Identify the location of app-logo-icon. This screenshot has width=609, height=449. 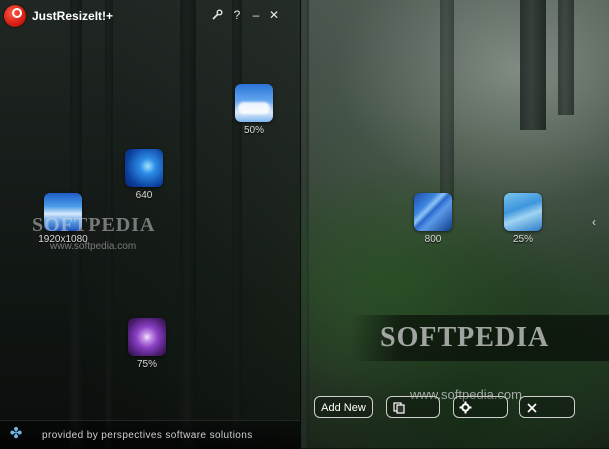
(15, 16).